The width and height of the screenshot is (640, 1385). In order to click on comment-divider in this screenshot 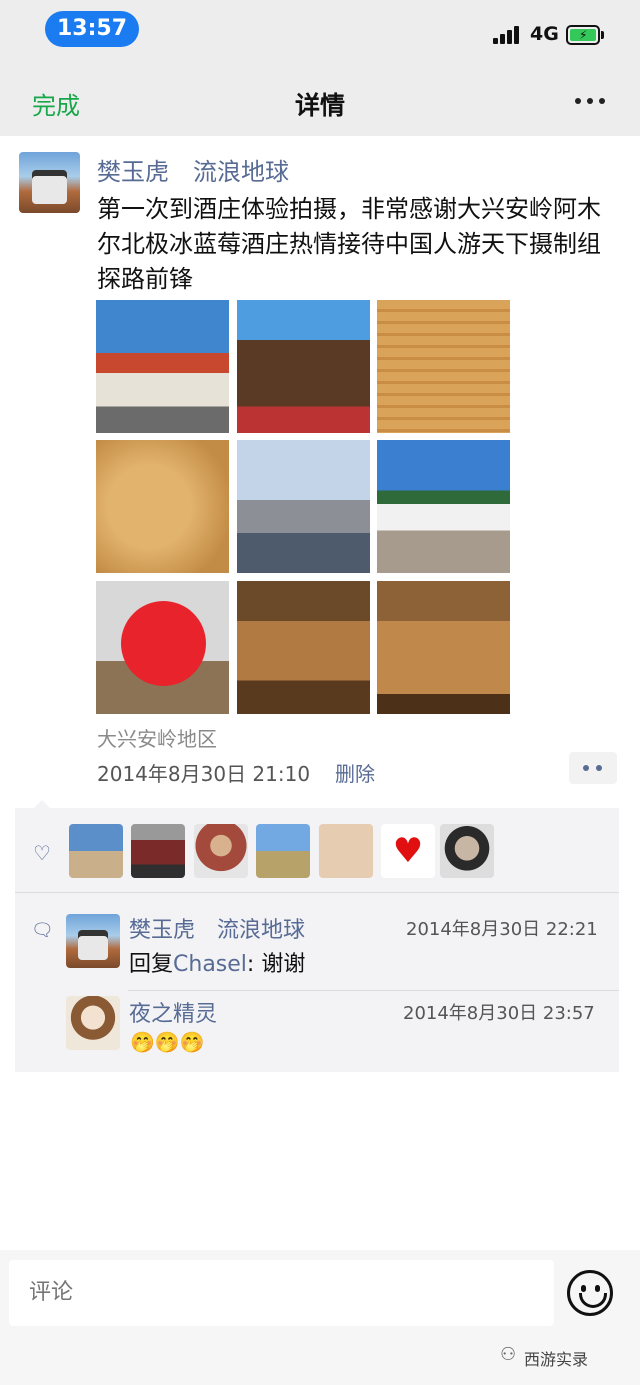, I will do `click(373, 990)`.